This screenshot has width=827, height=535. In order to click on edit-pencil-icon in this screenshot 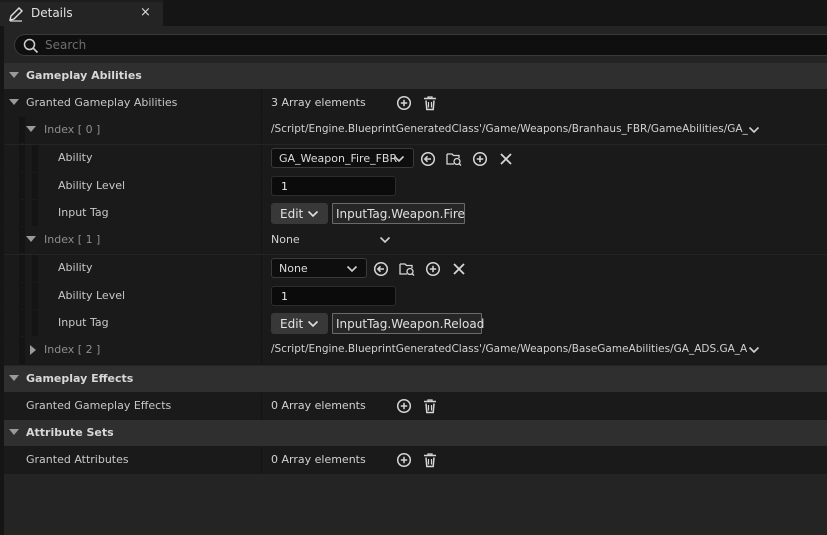, I will do `click(16, 14)`.